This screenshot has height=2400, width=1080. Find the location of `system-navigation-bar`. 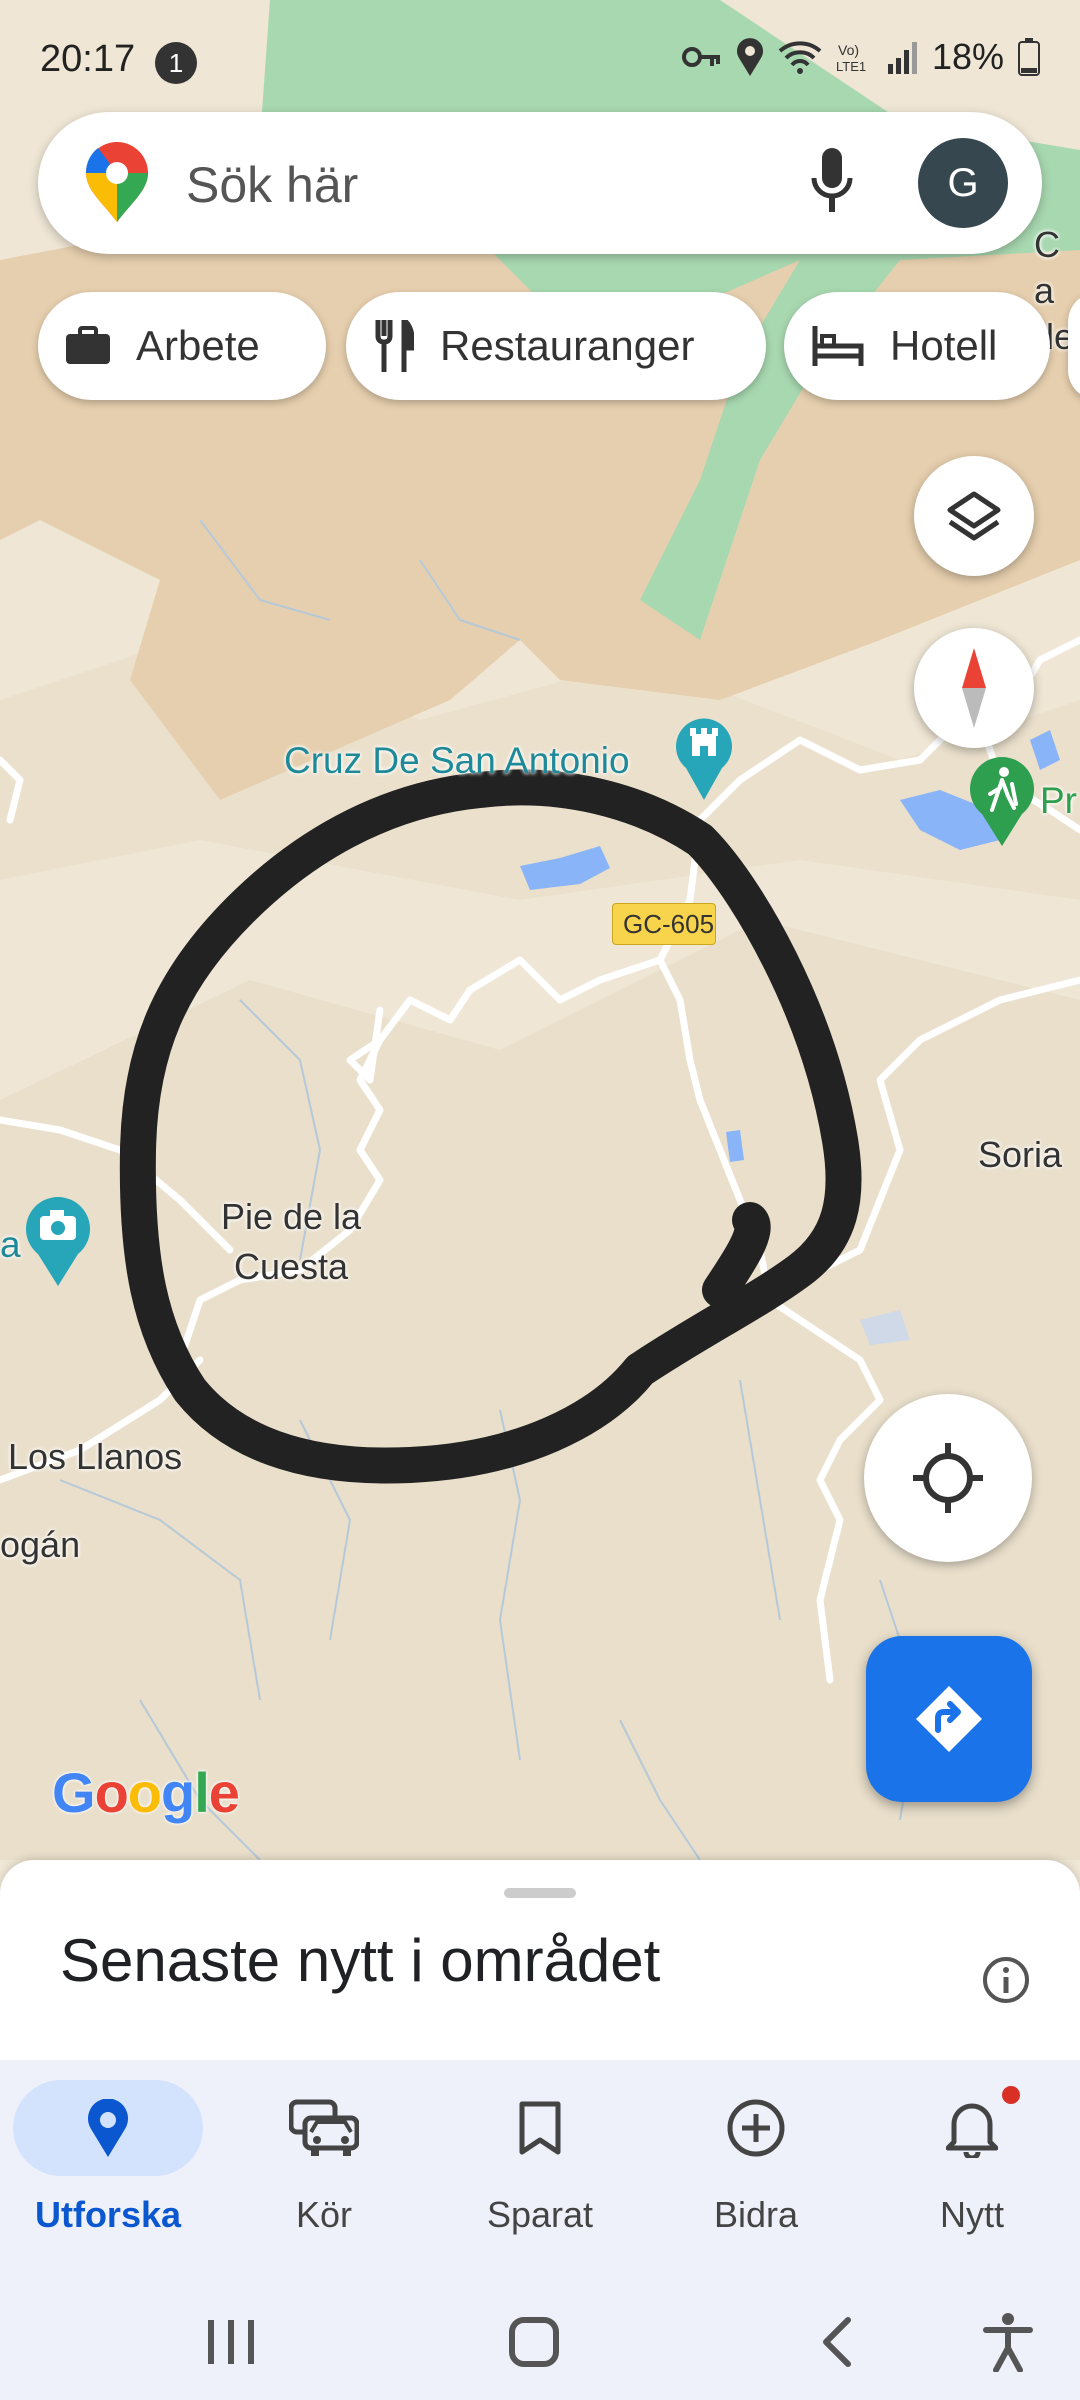

system-navigation-bar is located at coordinates (540, 2341).